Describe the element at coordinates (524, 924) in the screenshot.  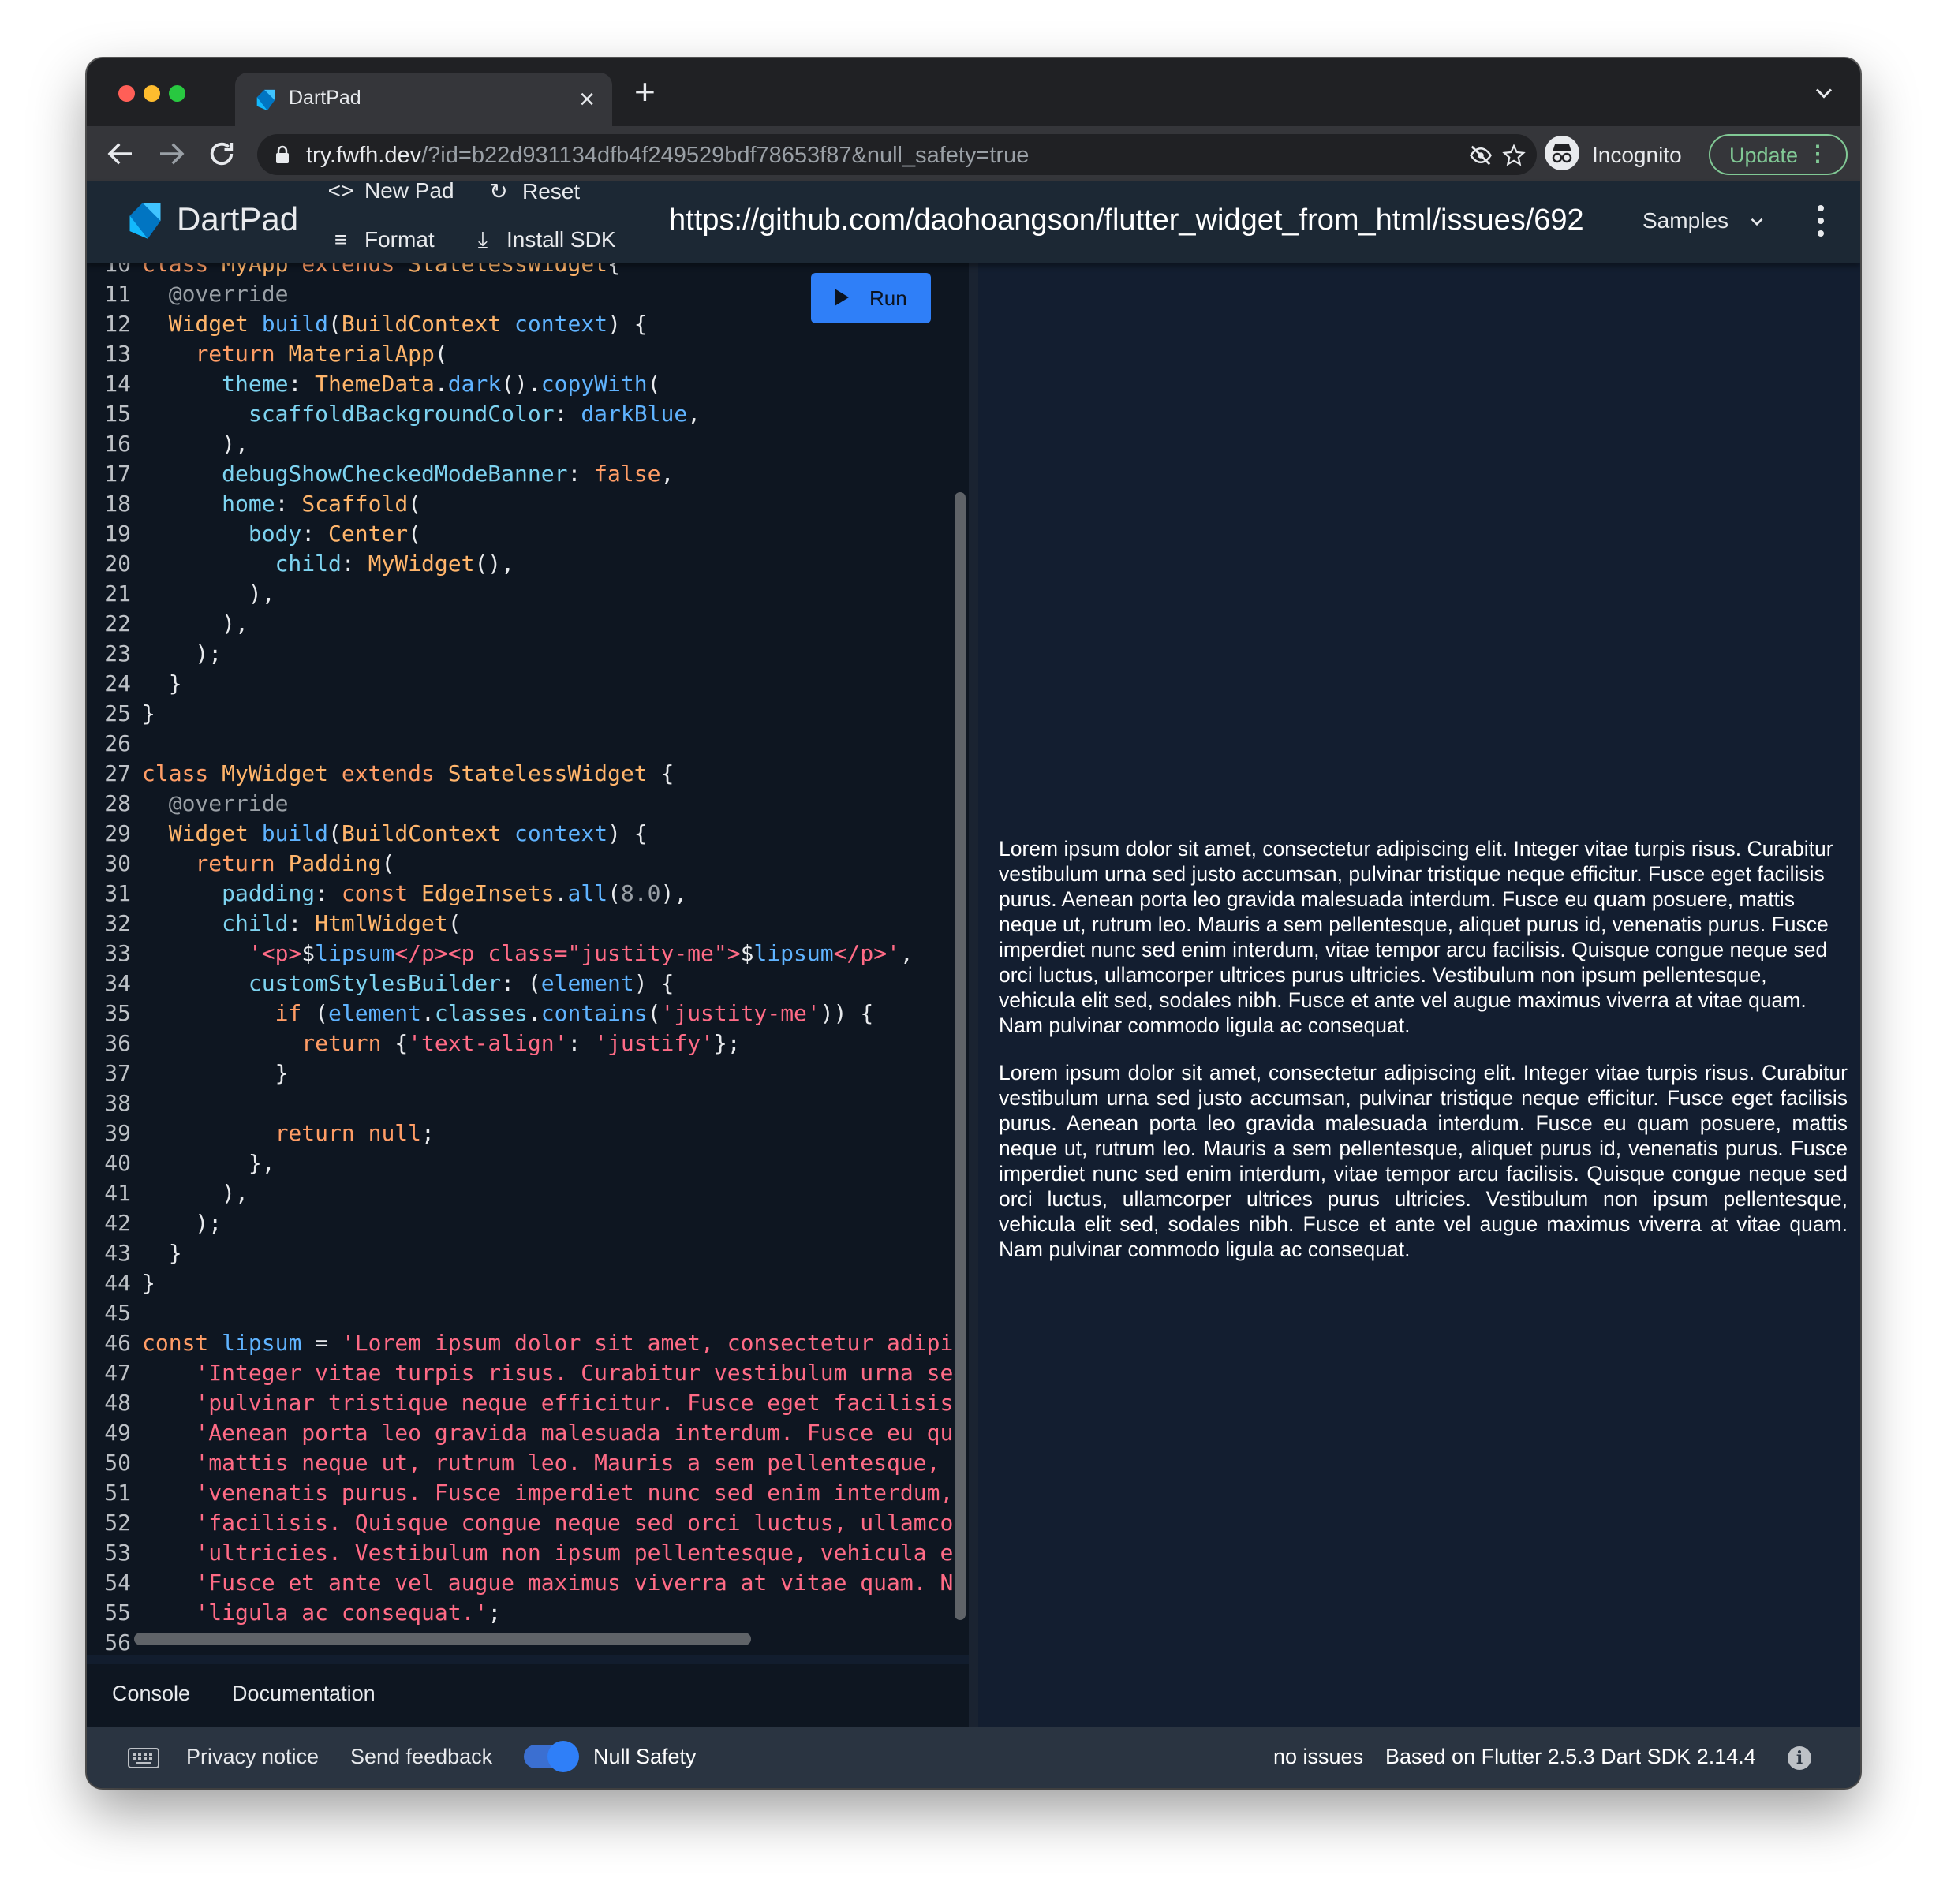
I see `code-line: 32 child: HtmlWidget(` at that location.